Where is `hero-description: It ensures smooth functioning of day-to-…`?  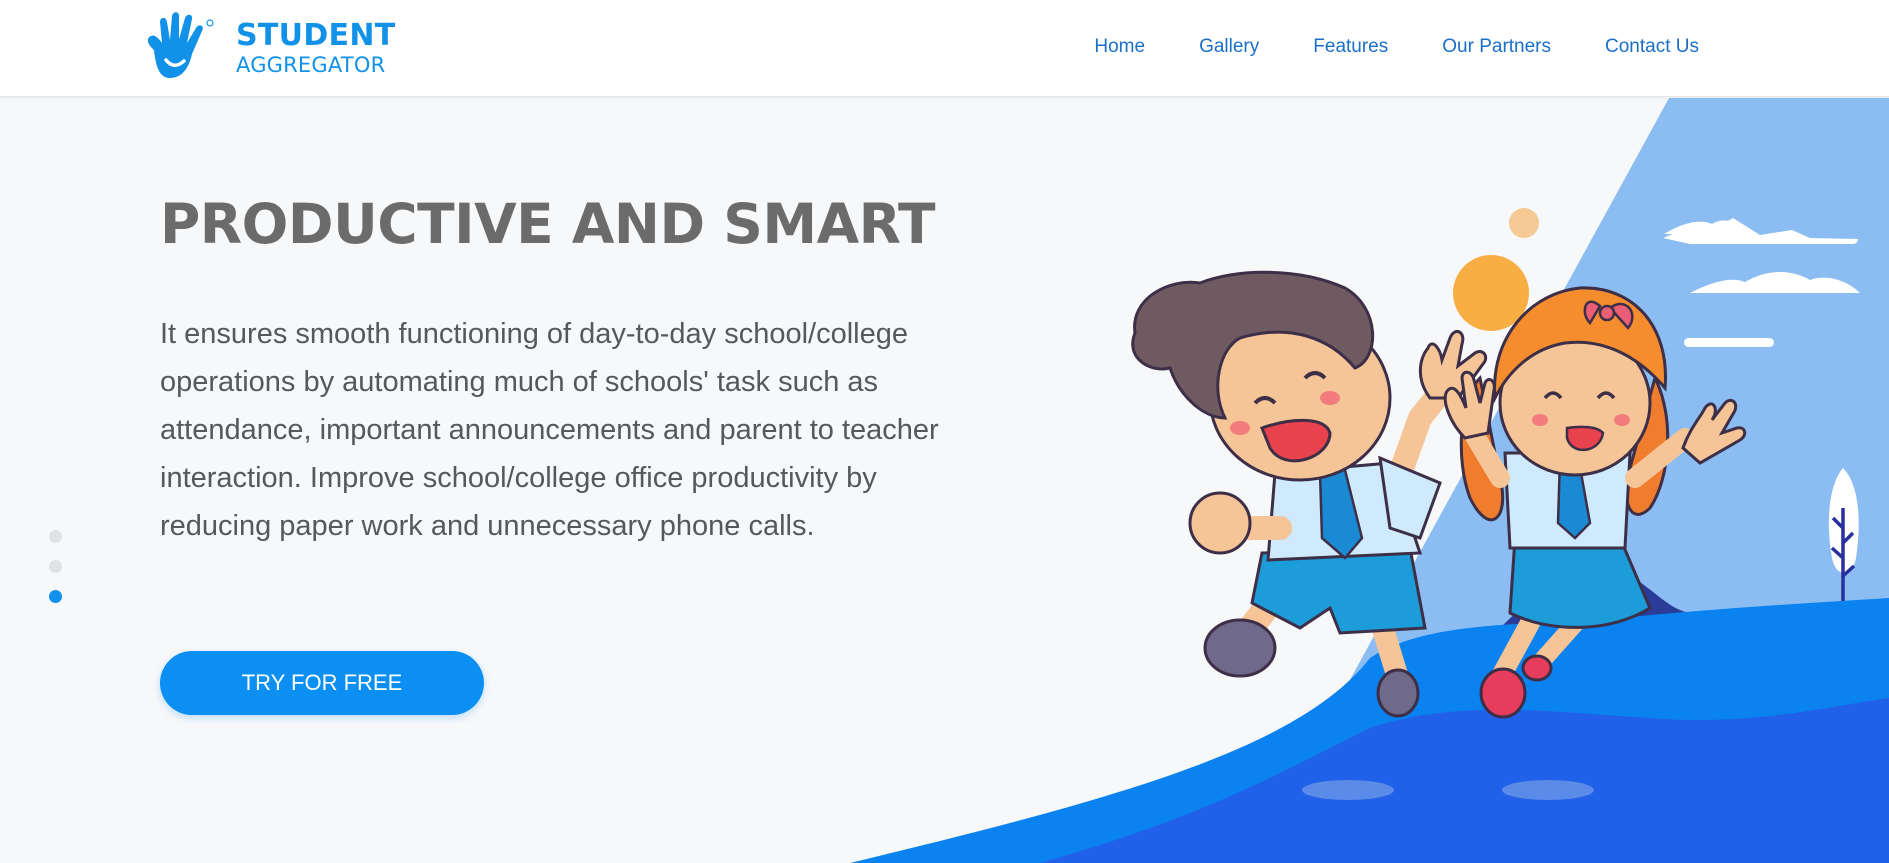 hero-description: It ensures smooth functioning of day-to-… is located at coordinates (549, 430).